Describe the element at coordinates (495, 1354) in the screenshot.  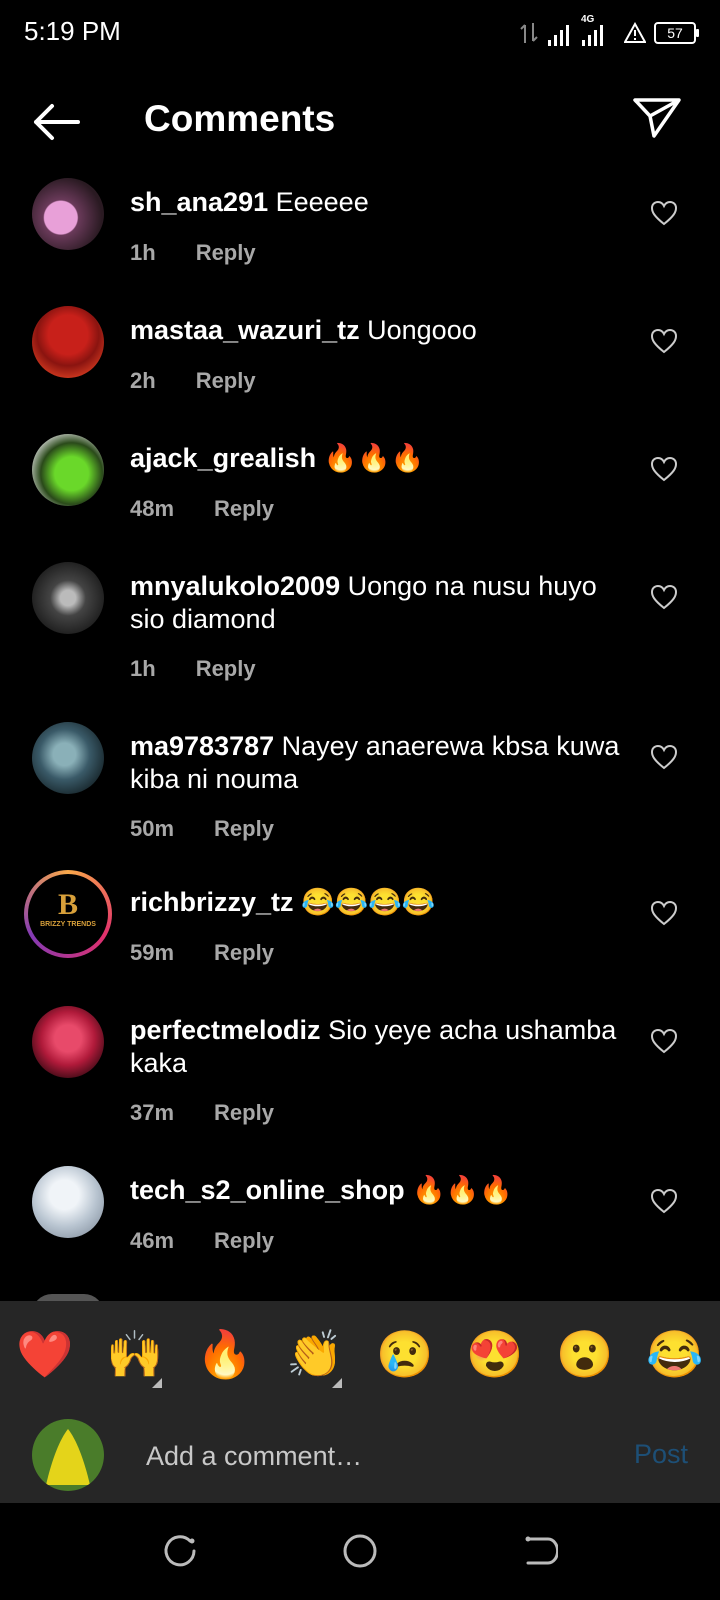
I see `reaction-heart-eyes: 😍` at that location.